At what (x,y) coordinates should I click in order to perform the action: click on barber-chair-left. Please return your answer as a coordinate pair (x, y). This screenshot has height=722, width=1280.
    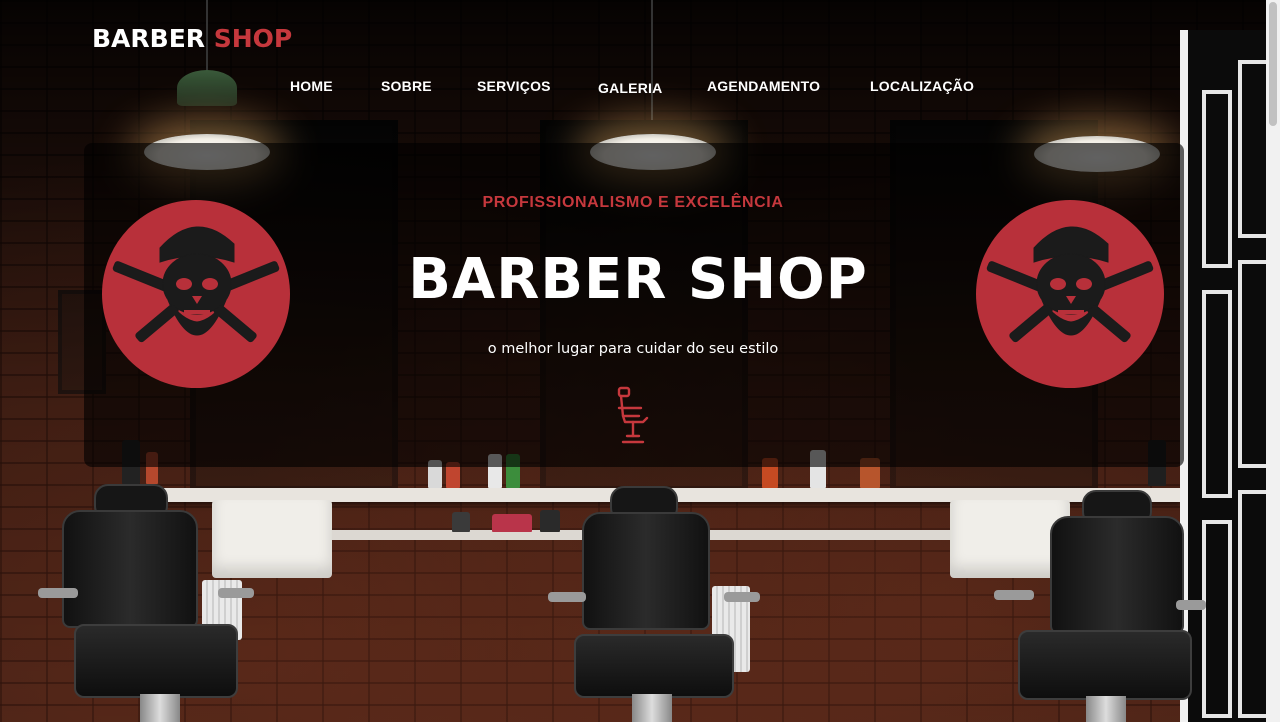
    Looking at the image, I should click on (145, 603).